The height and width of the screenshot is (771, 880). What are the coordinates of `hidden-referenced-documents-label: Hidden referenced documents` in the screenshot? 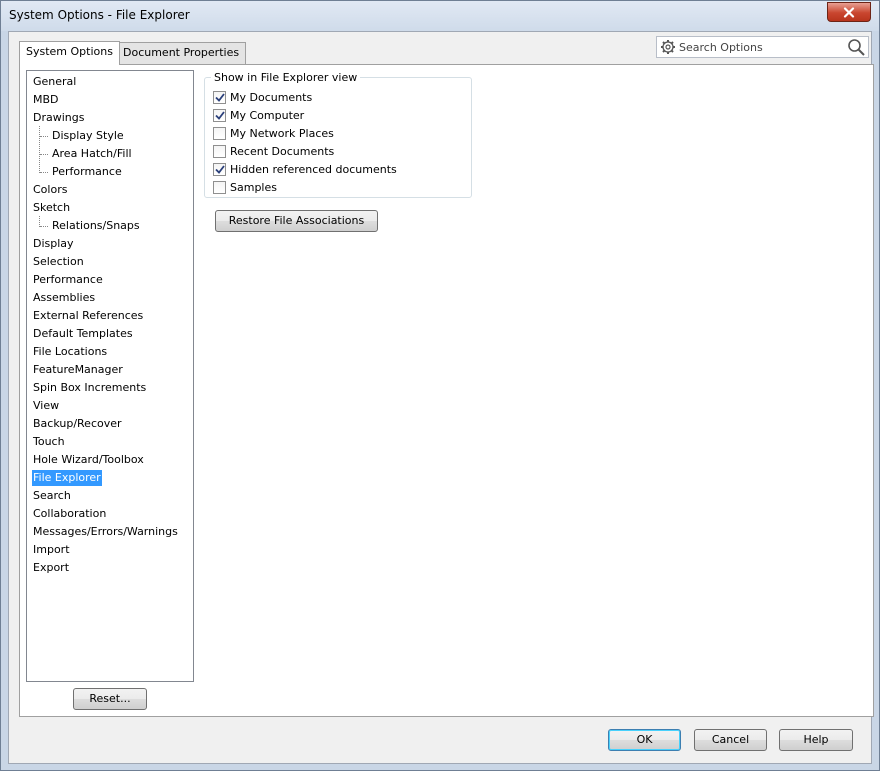 It's located at (313, 169).